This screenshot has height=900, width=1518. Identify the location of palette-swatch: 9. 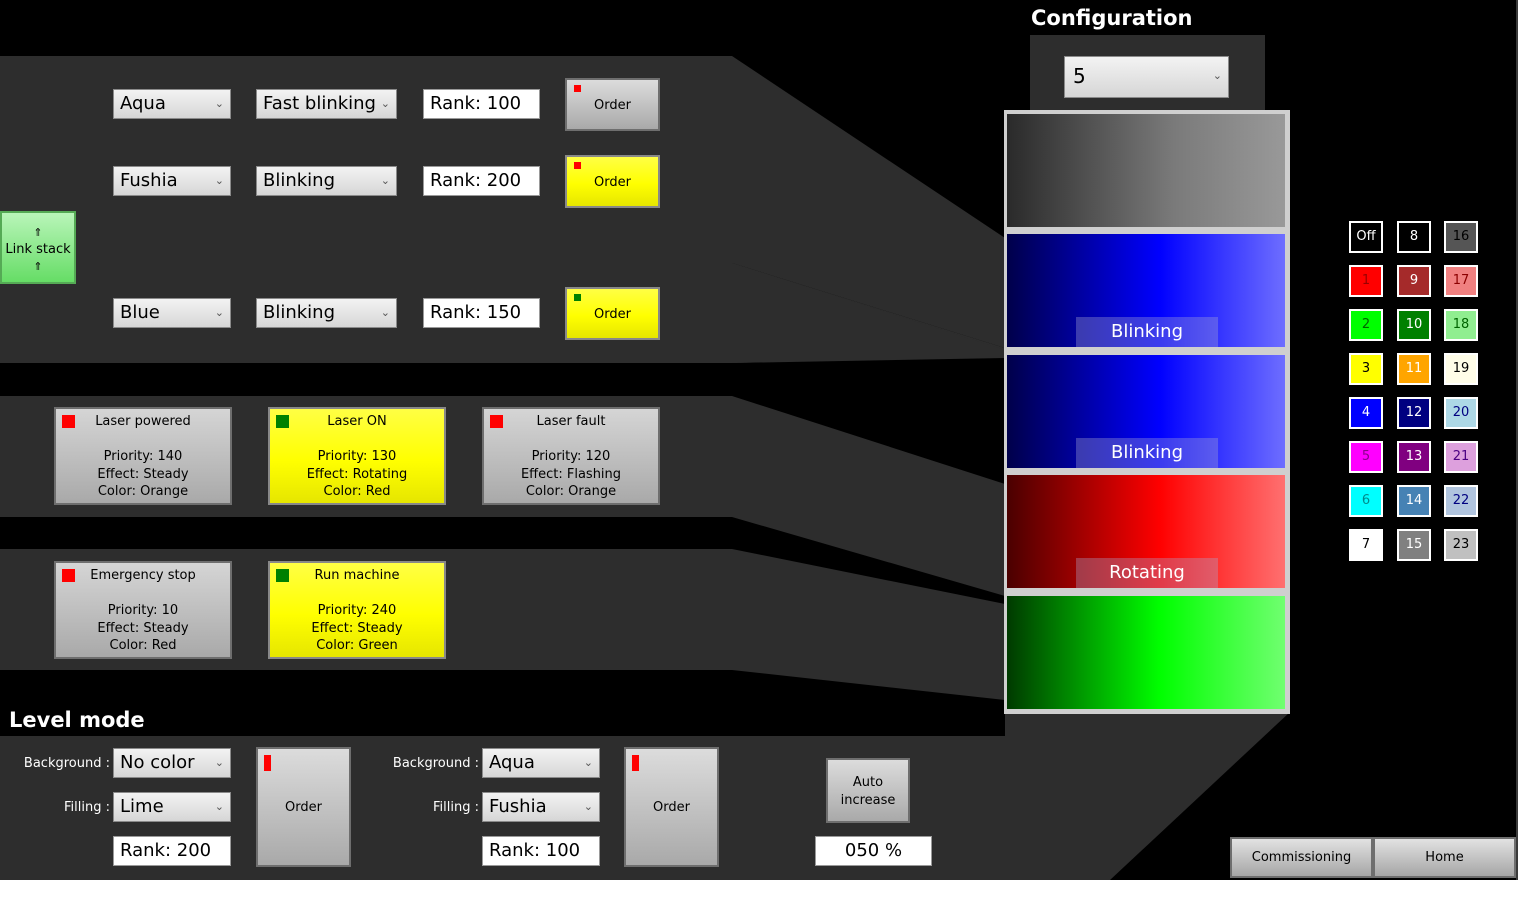
(1414, 281).